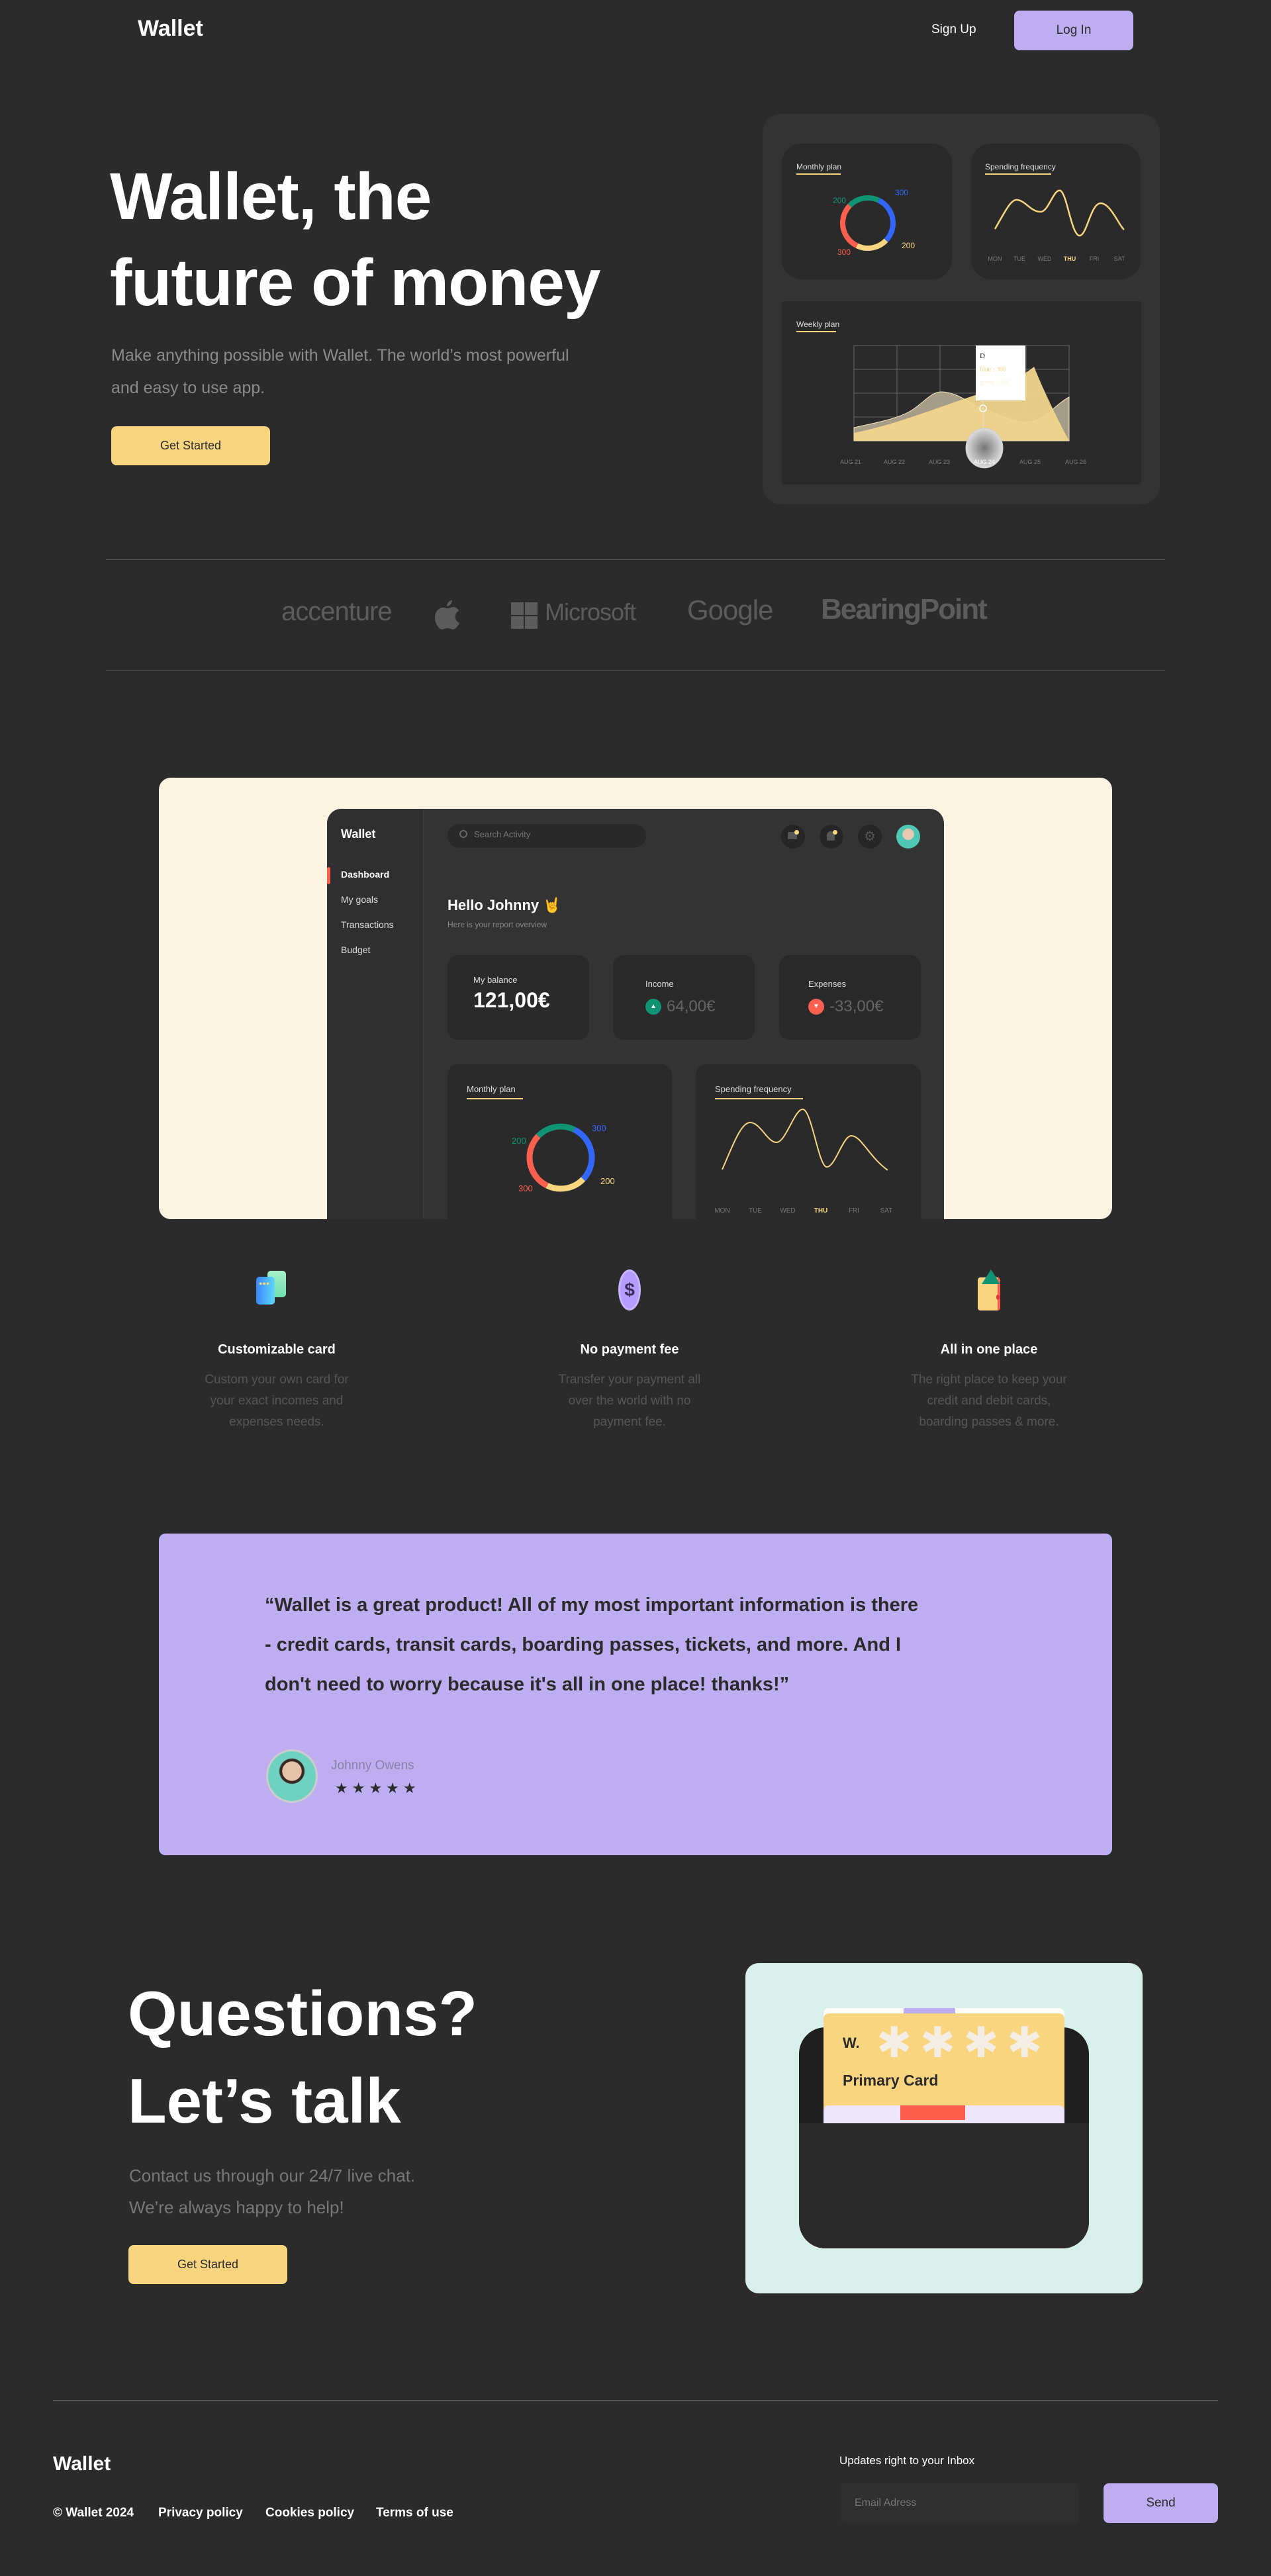 This screenshot has height=2576, width=1271. What do you see at coordinates (591, 611) in the screenshot?
I see `microsoft-logo: Microsoft` at bounding box center [591, 611].